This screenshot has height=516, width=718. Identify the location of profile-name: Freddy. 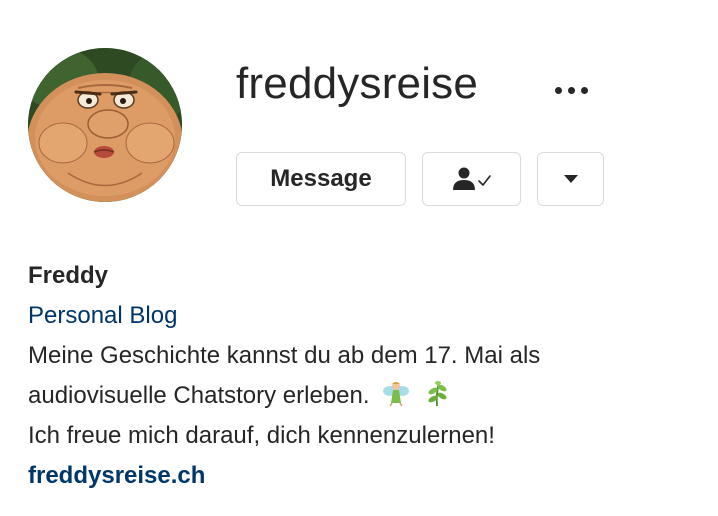
(68, 275).